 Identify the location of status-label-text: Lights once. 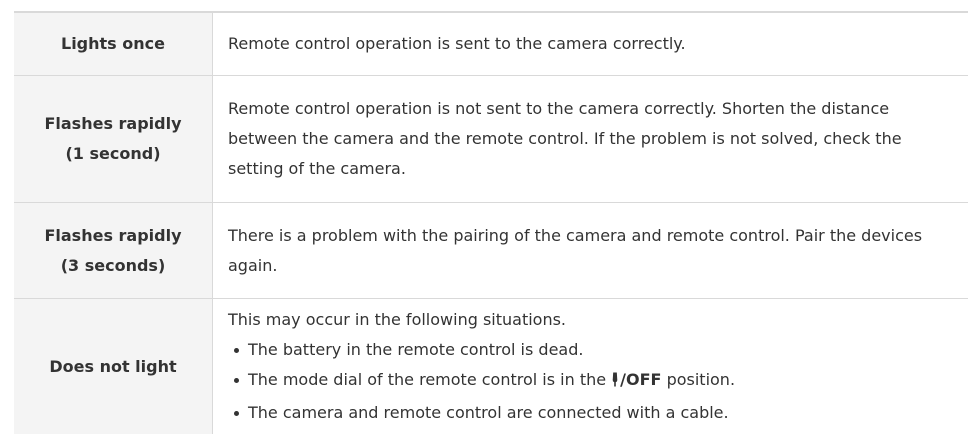
(113, 43).